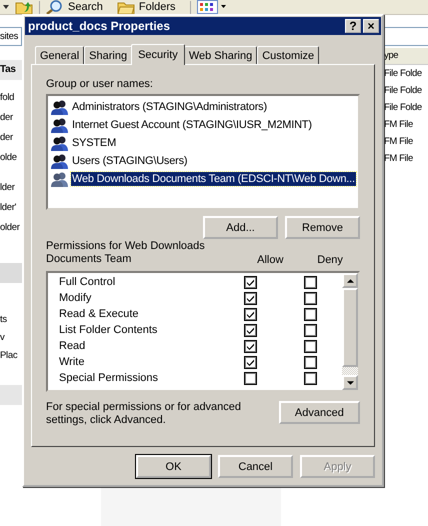 The image size is (428, 526). Describe the element at coordinates (173, 466) in the screenshot. I see `dialog-button: OK` at that location.